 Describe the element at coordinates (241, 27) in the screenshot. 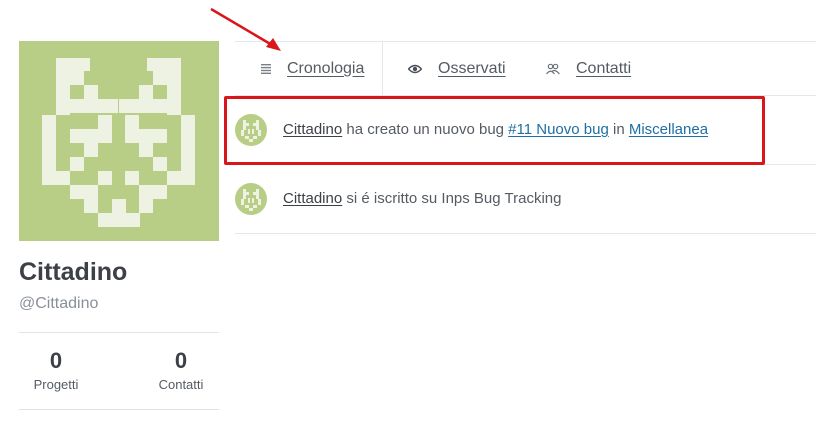

I see `annotation-arrow` at that location.